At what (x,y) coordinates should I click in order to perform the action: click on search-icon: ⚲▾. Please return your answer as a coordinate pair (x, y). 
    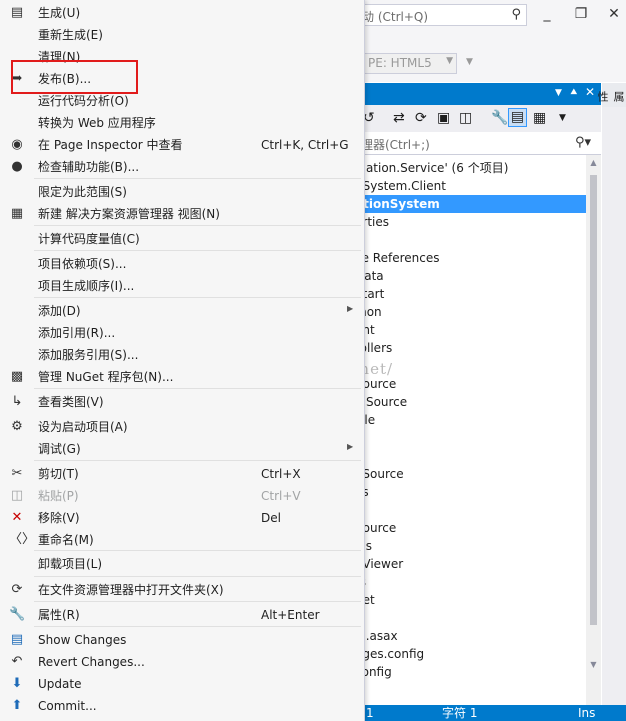
    Looking at the image, I should click on (583, 142).